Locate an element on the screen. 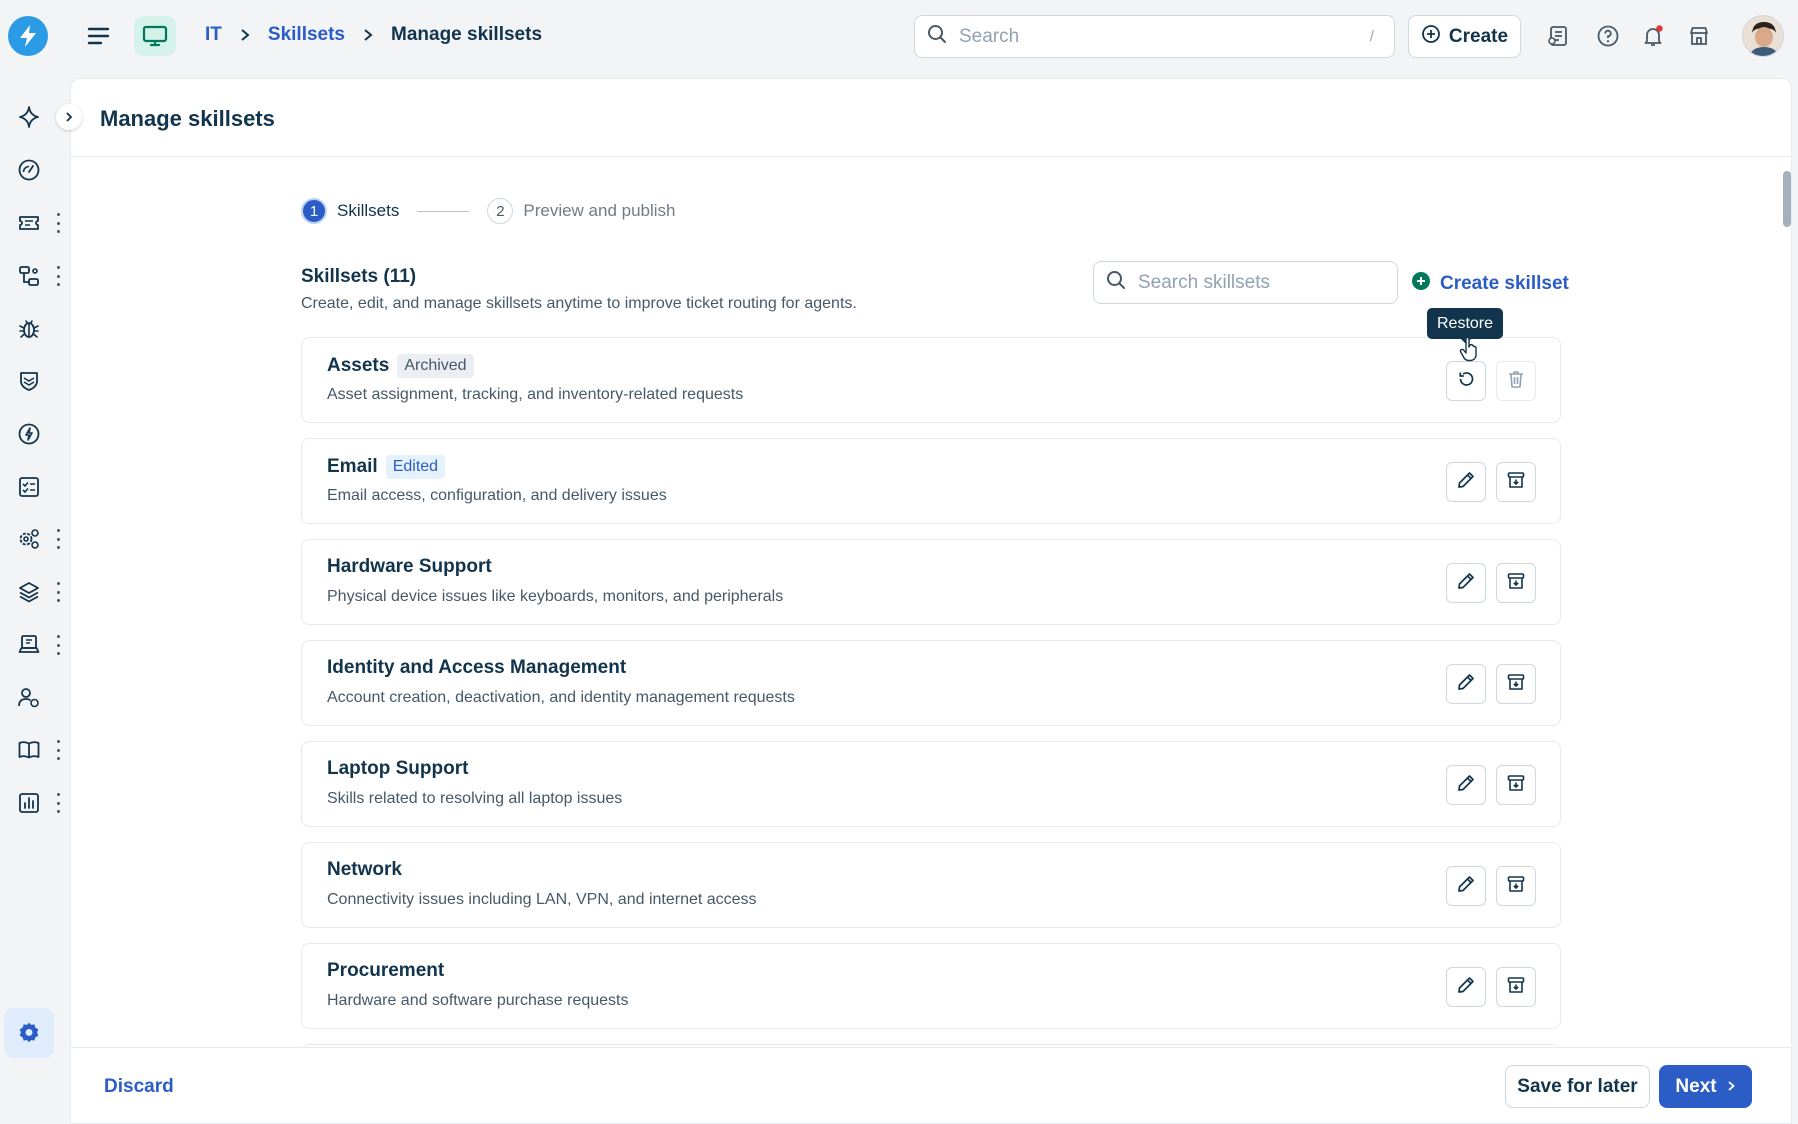  trash-icon is located at coordinates (1516, 381).